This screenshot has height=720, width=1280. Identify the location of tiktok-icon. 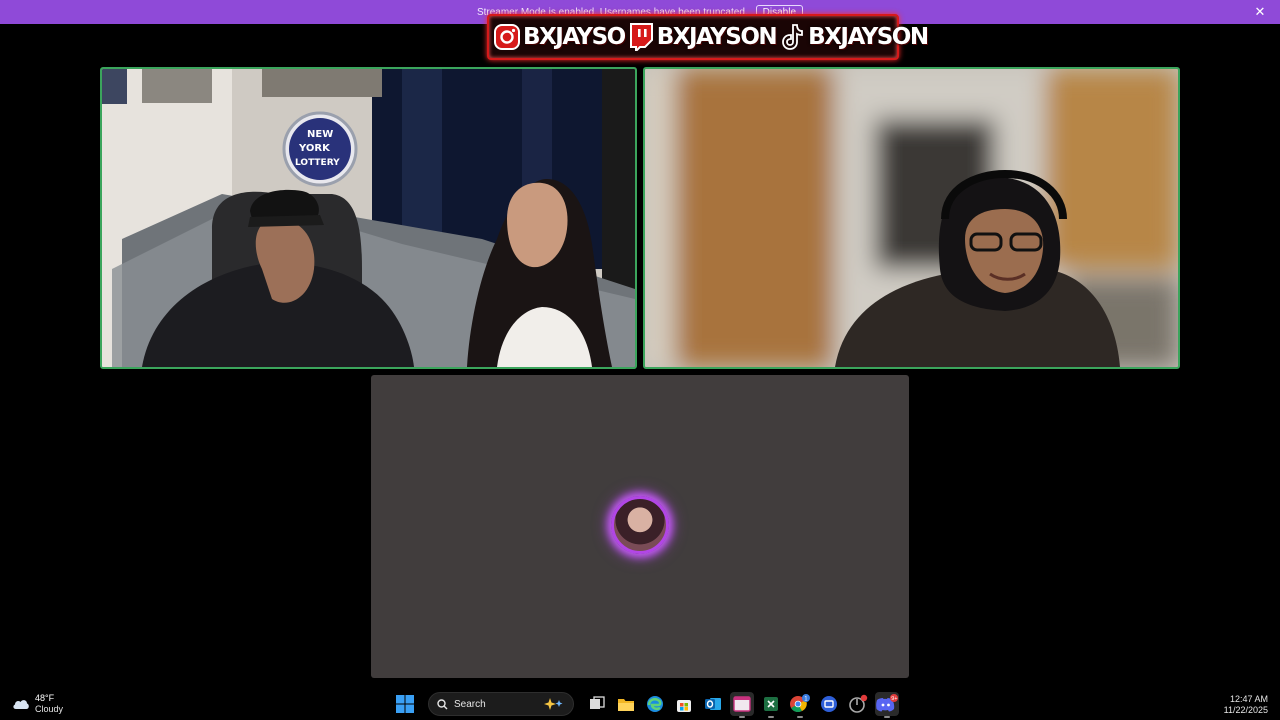
(792, 37).